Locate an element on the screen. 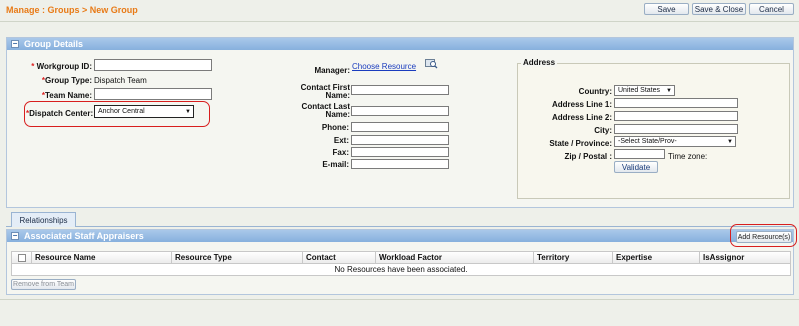 The image size is (799, 326). zip-input is located at coordinates (639, 154).